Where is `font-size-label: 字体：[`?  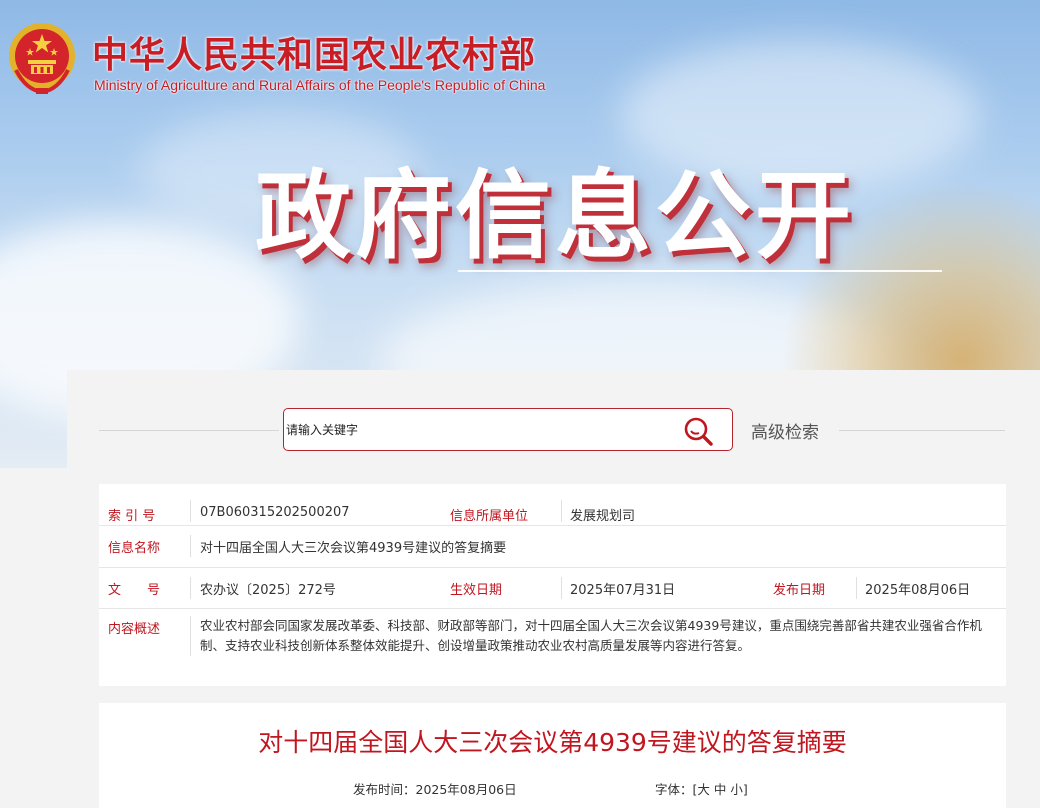 font-size-label: 字体：[ is located at coordinates (676, 789).